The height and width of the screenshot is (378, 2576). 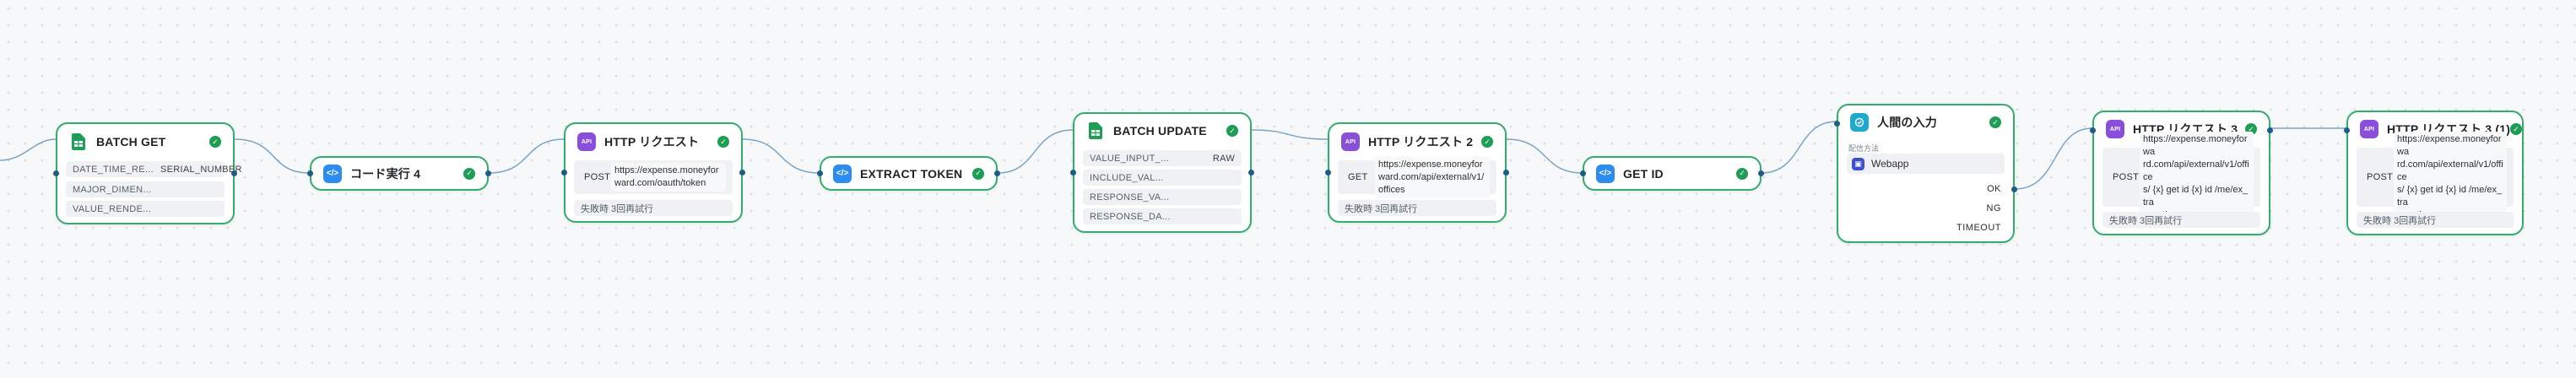 I want to click on param-value: SERIAL_NUMBER, so click(x=201, y=169).